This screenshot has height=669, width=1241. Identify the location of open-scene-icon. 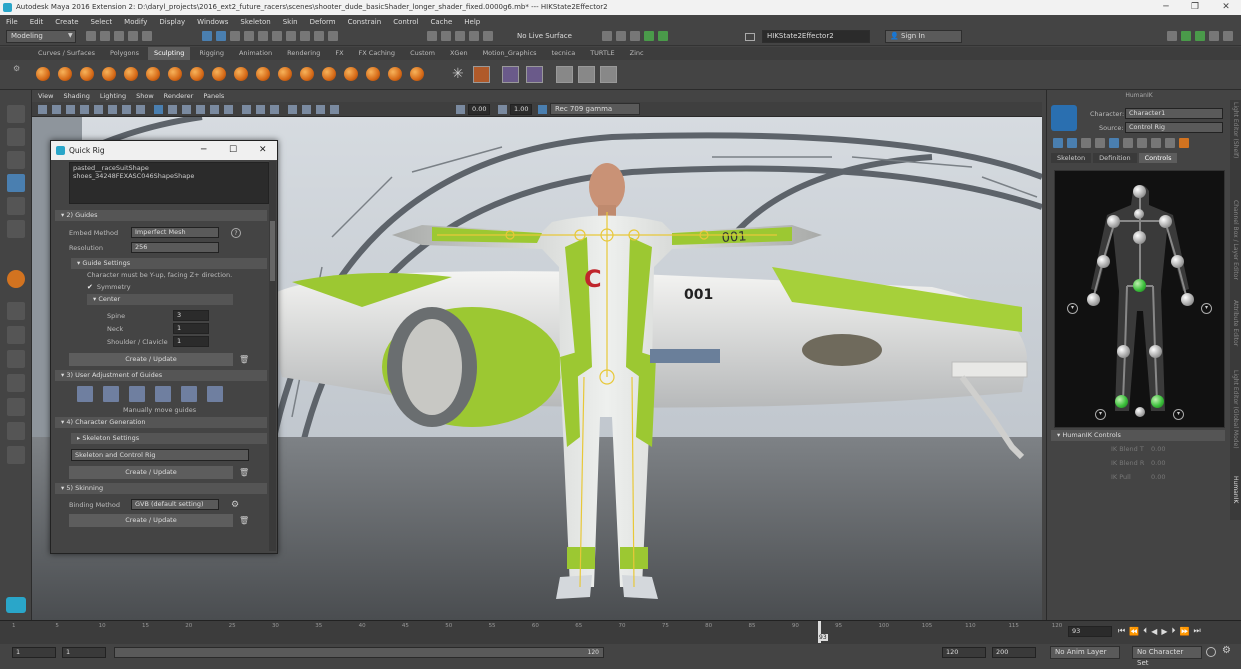
(105, 36).